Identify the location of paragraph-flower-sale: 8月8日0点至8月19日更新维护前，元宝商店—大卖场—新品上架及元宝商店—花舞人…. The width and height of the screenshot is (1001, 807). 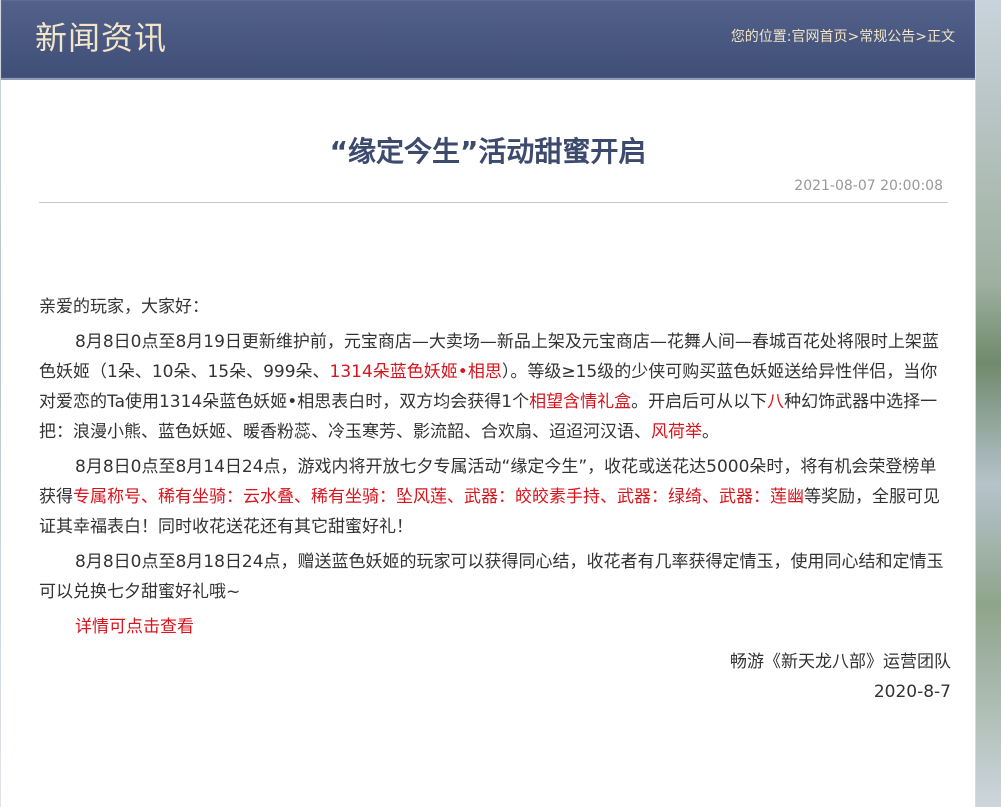
(495, 387).